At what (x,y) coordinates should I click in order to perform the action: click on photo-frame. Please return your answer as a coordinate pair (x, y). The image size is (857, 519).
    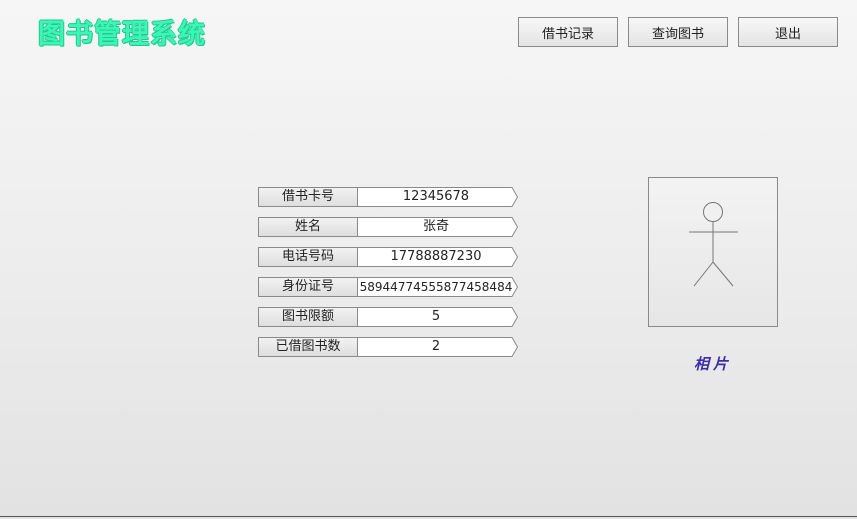
    Looking at the image, I should click on (713, 252).